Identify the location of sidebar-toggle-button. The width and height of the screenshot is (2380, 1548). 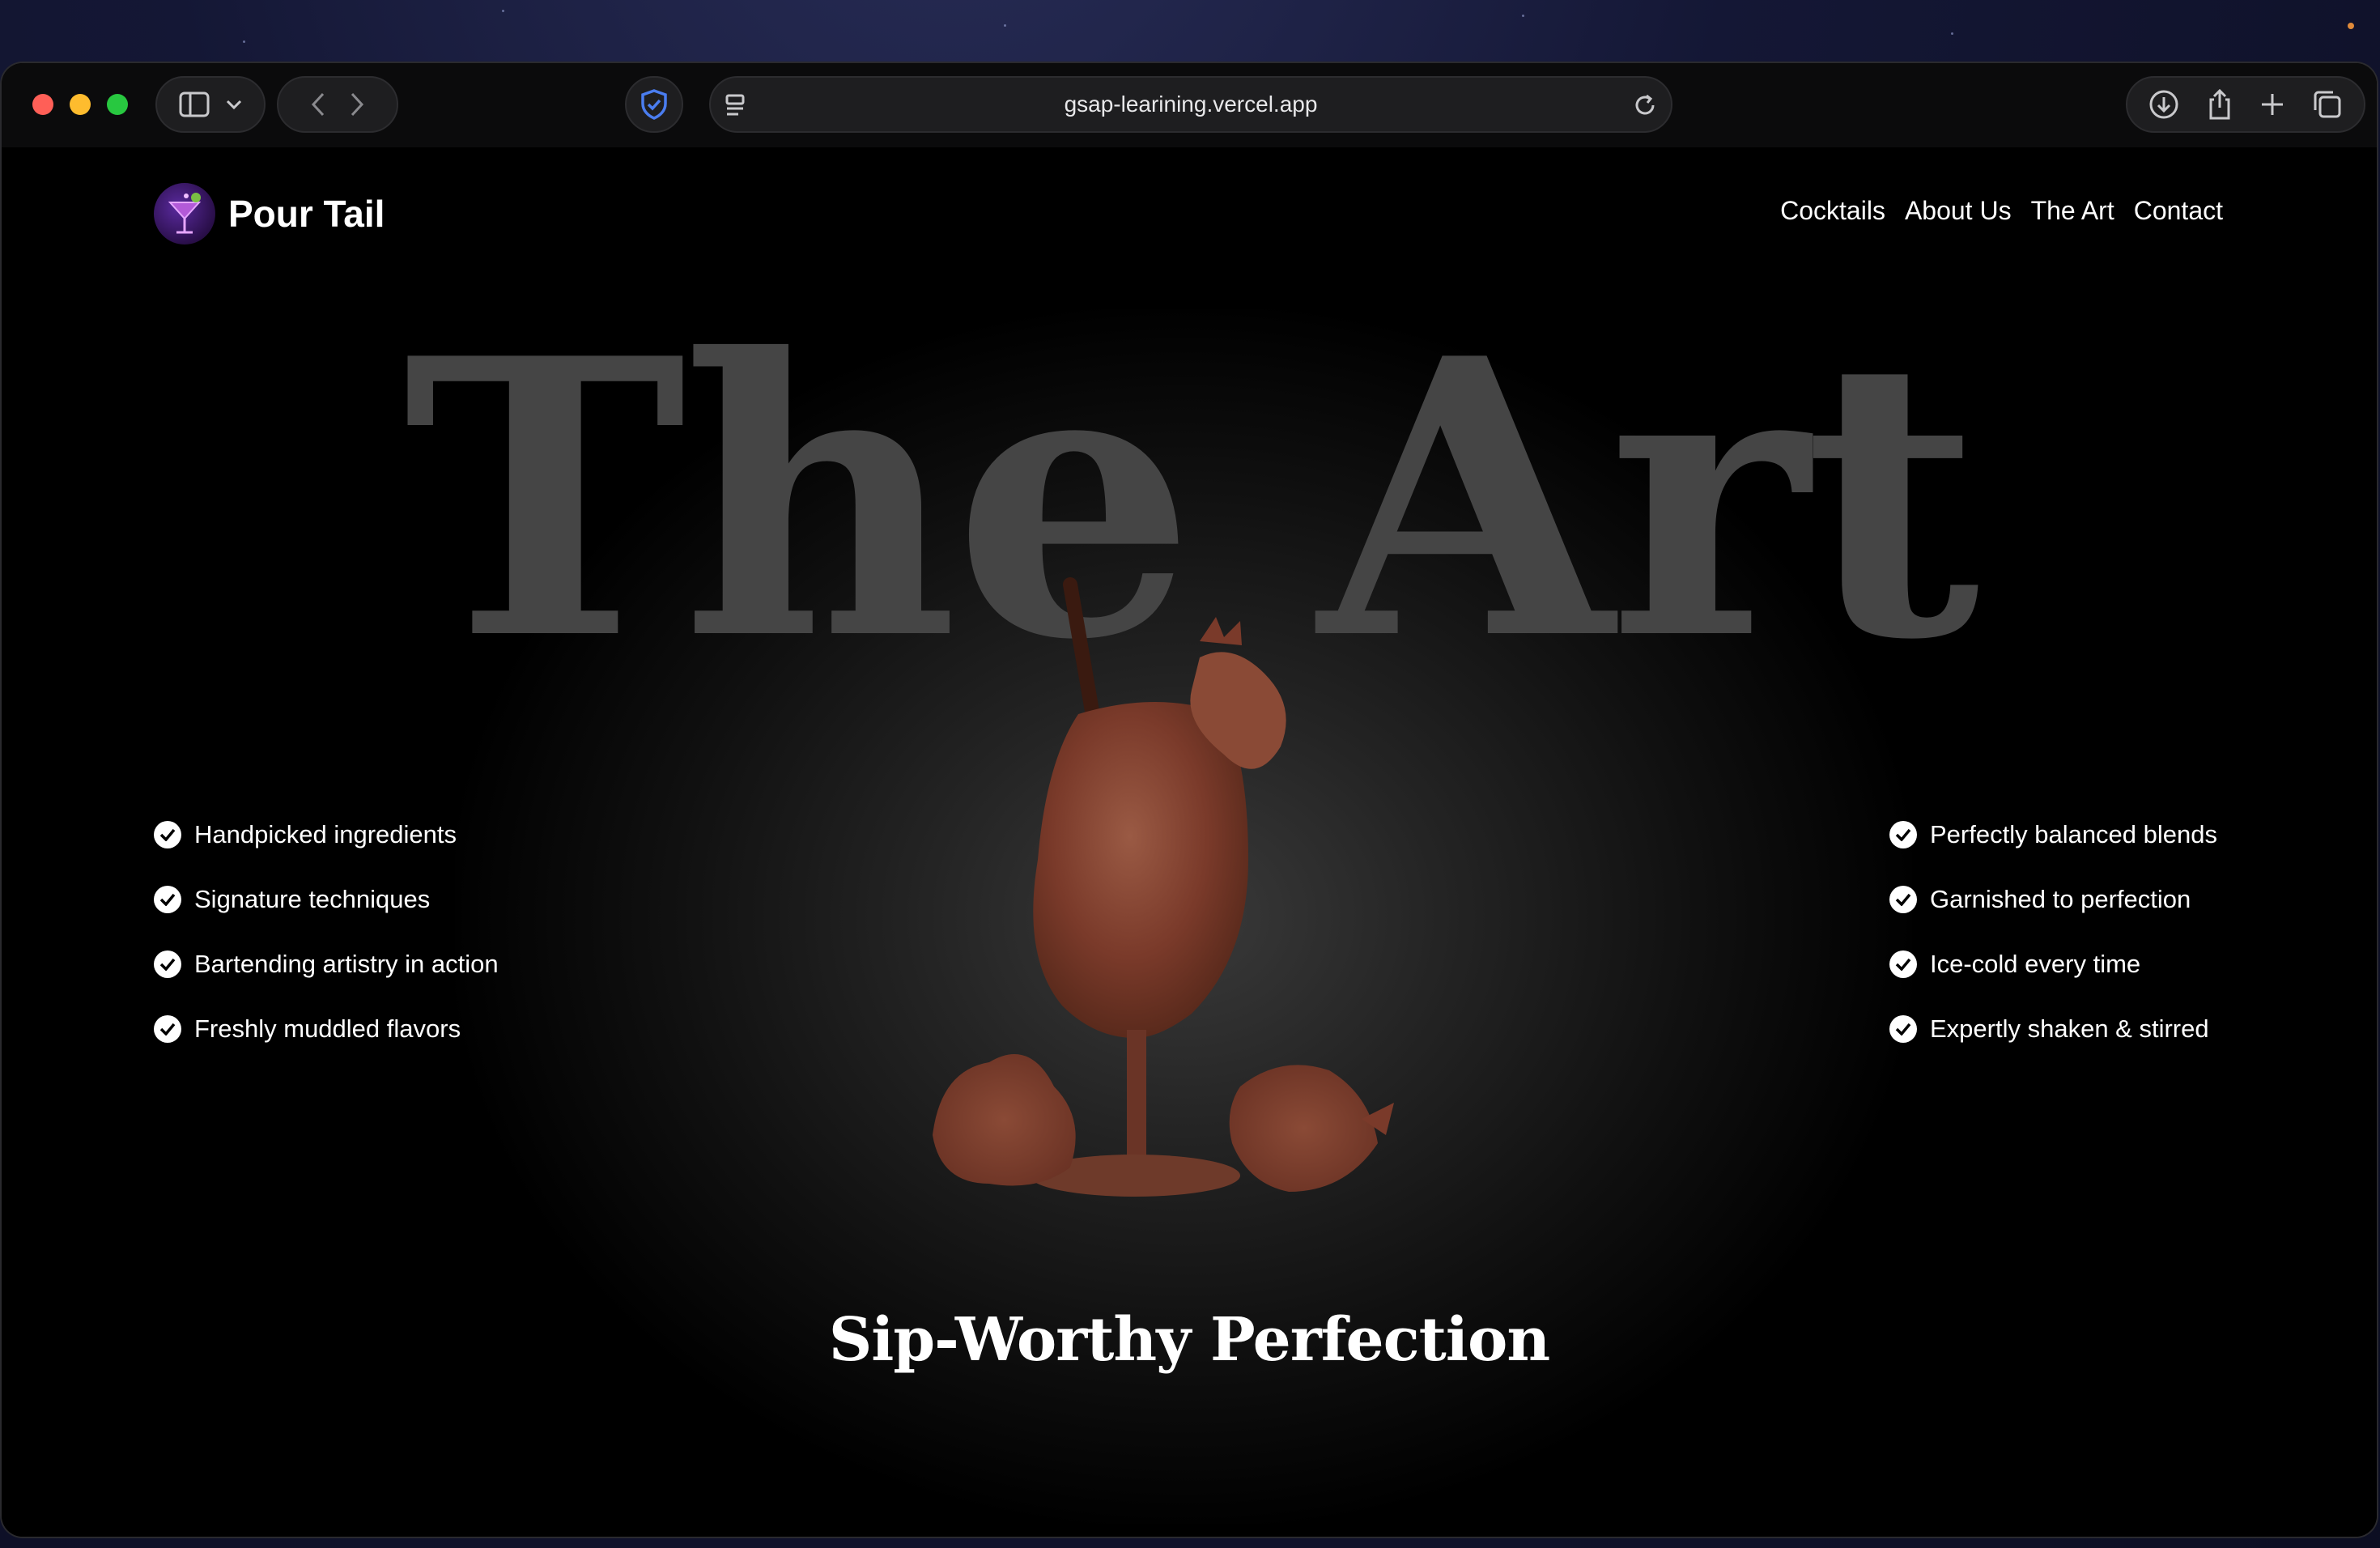
(211, 105).